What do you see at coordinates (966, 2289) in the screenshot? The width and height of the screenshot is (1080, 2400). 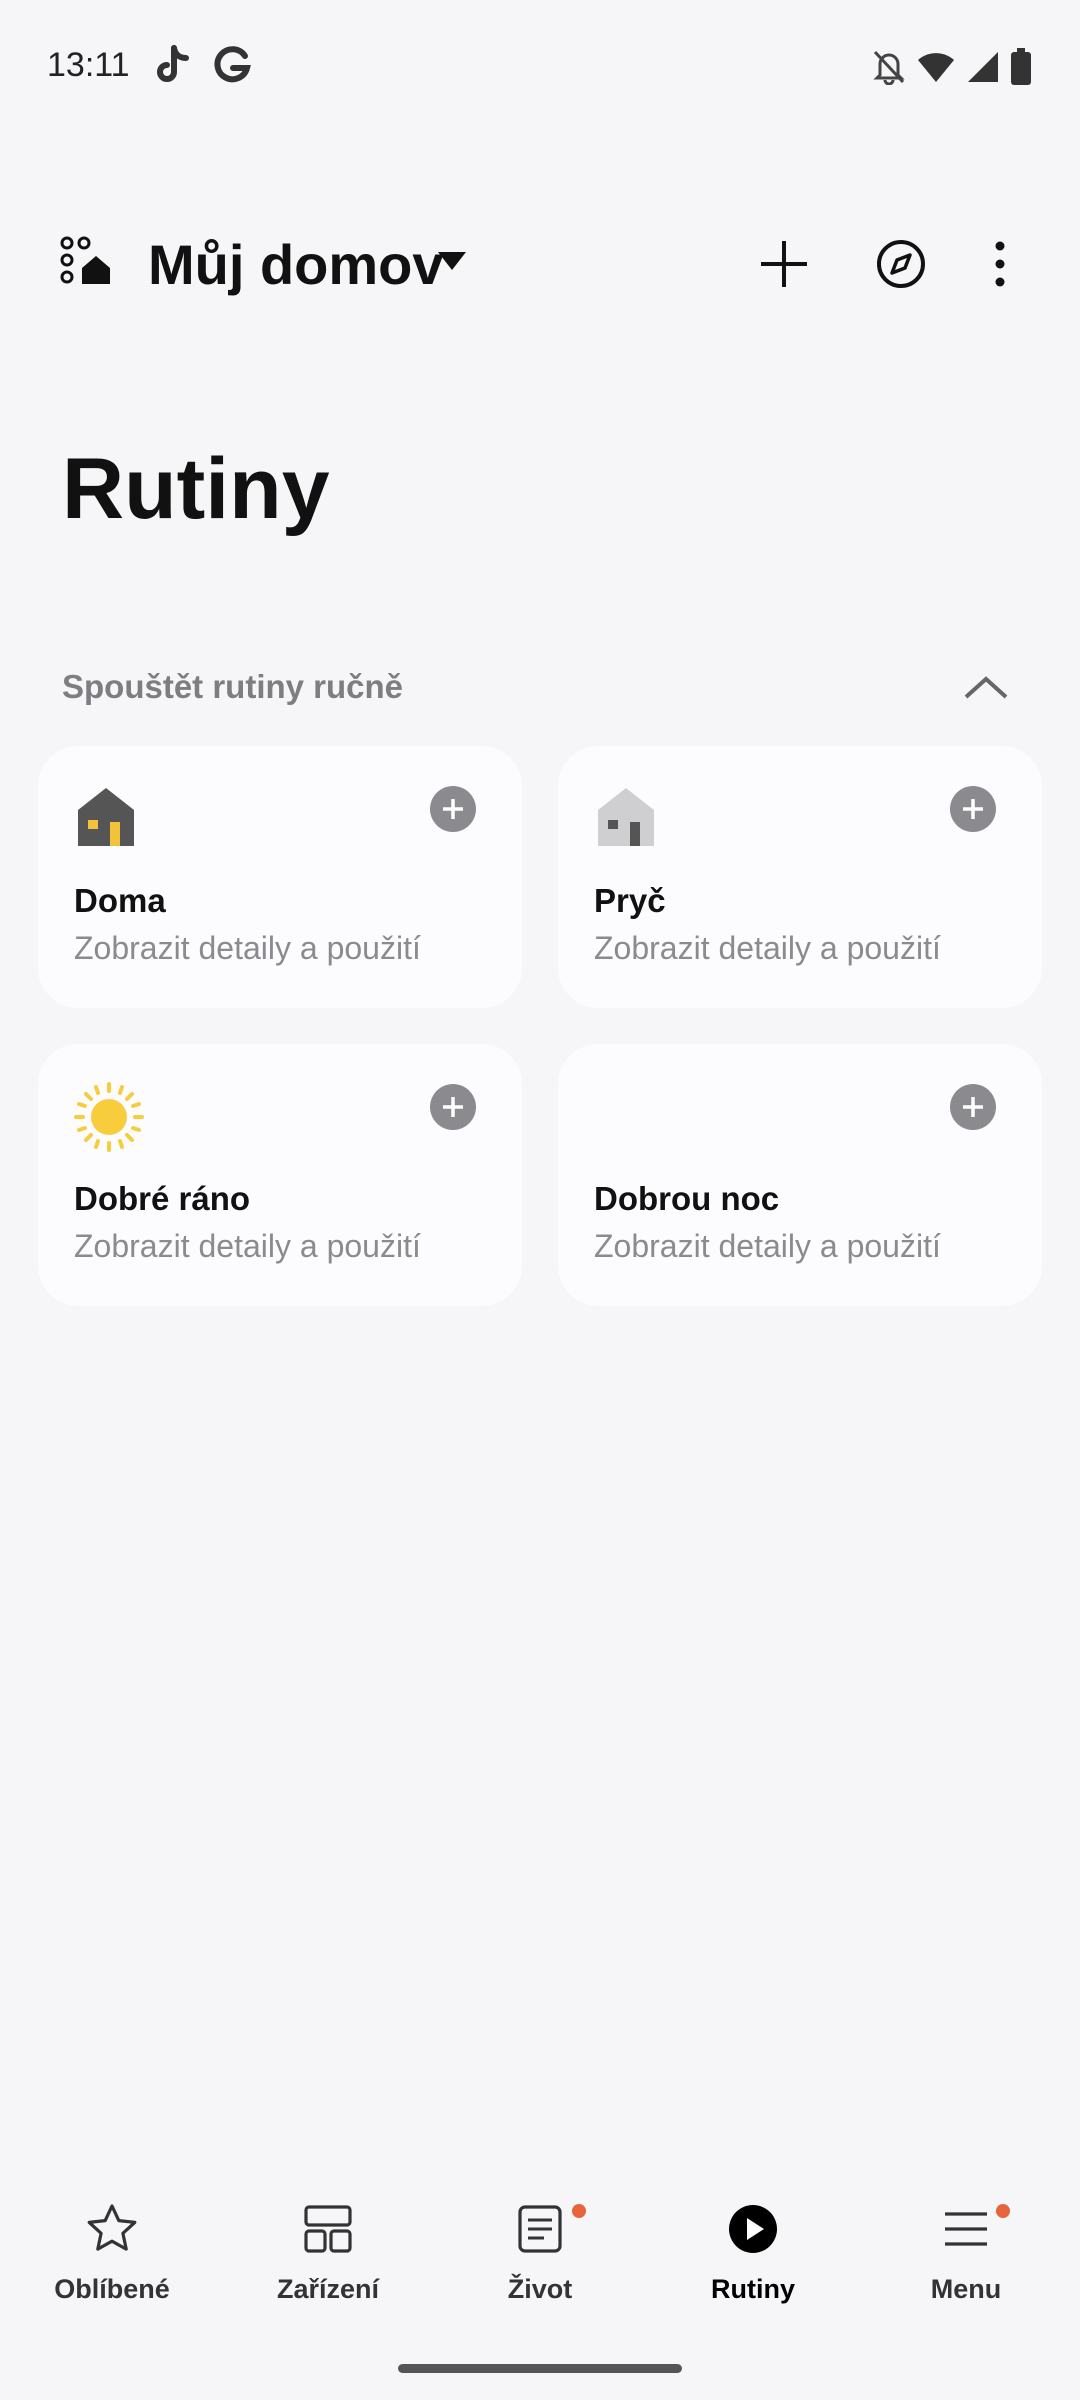 I see `nav-label: Menu` at bounding box center [966, 2289].